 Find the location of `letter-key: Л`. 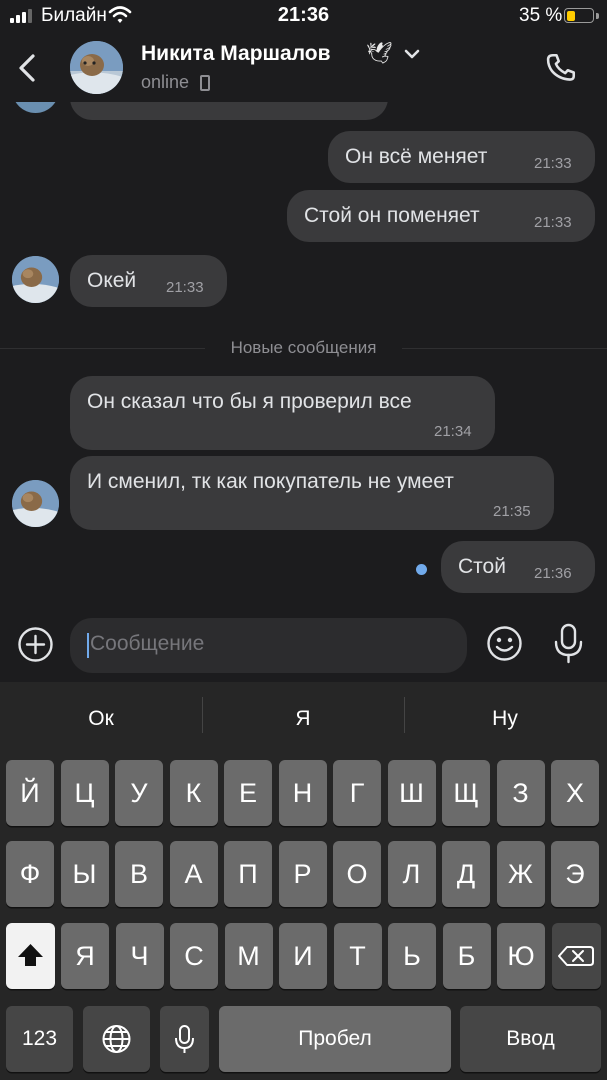

letter-key: Л is located at coordinates (411, 874).